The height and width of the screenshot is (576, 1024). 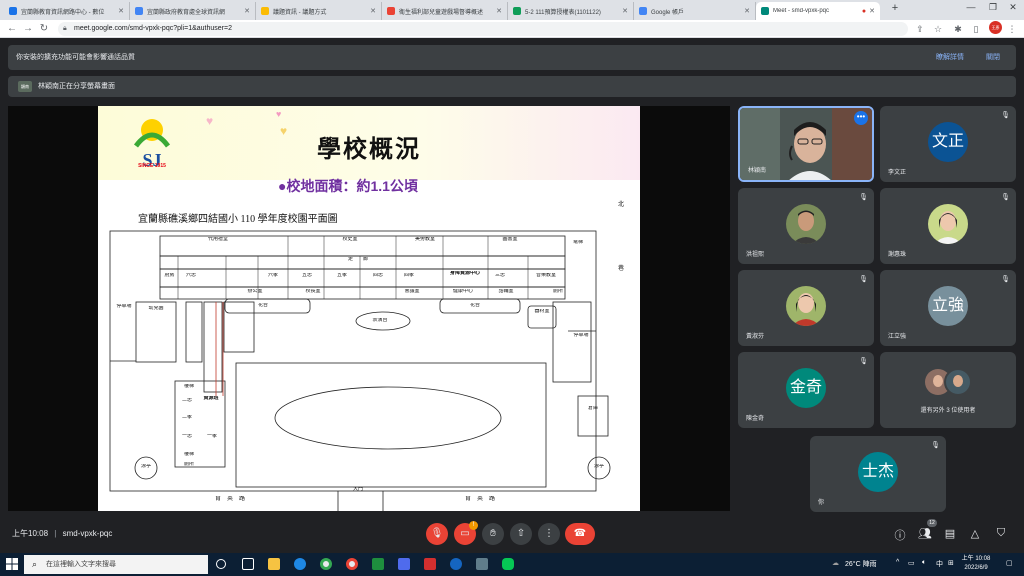 What do you see at coordinates (12, 29) in the screenshot?
I see `back-icon: ←` at bounding box center [12, 29].